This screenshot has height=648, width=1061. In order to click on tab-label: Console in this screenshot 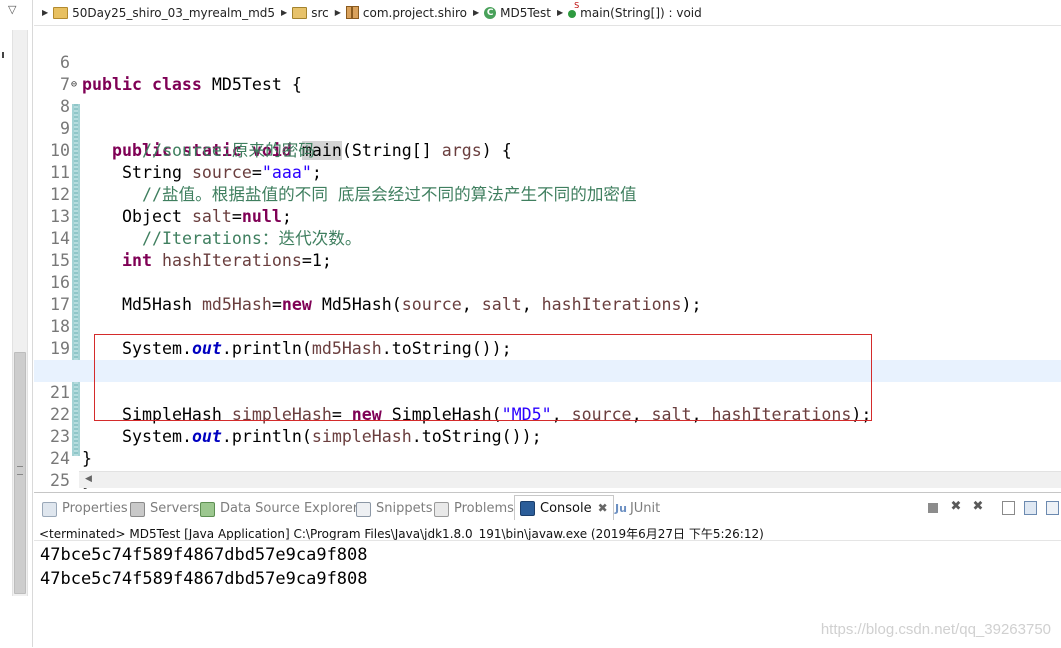, I will do `click(566, 508)`.